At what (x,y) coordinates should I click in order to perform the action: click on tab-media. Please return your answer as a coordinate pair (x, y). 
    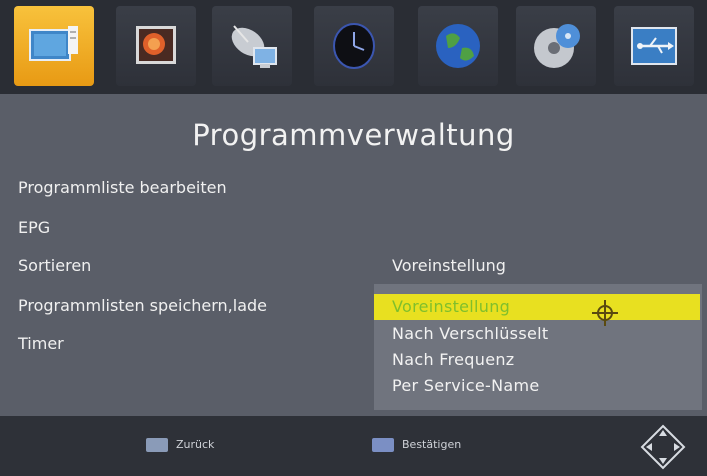
    Looking at the image, I should click on (556, 46).